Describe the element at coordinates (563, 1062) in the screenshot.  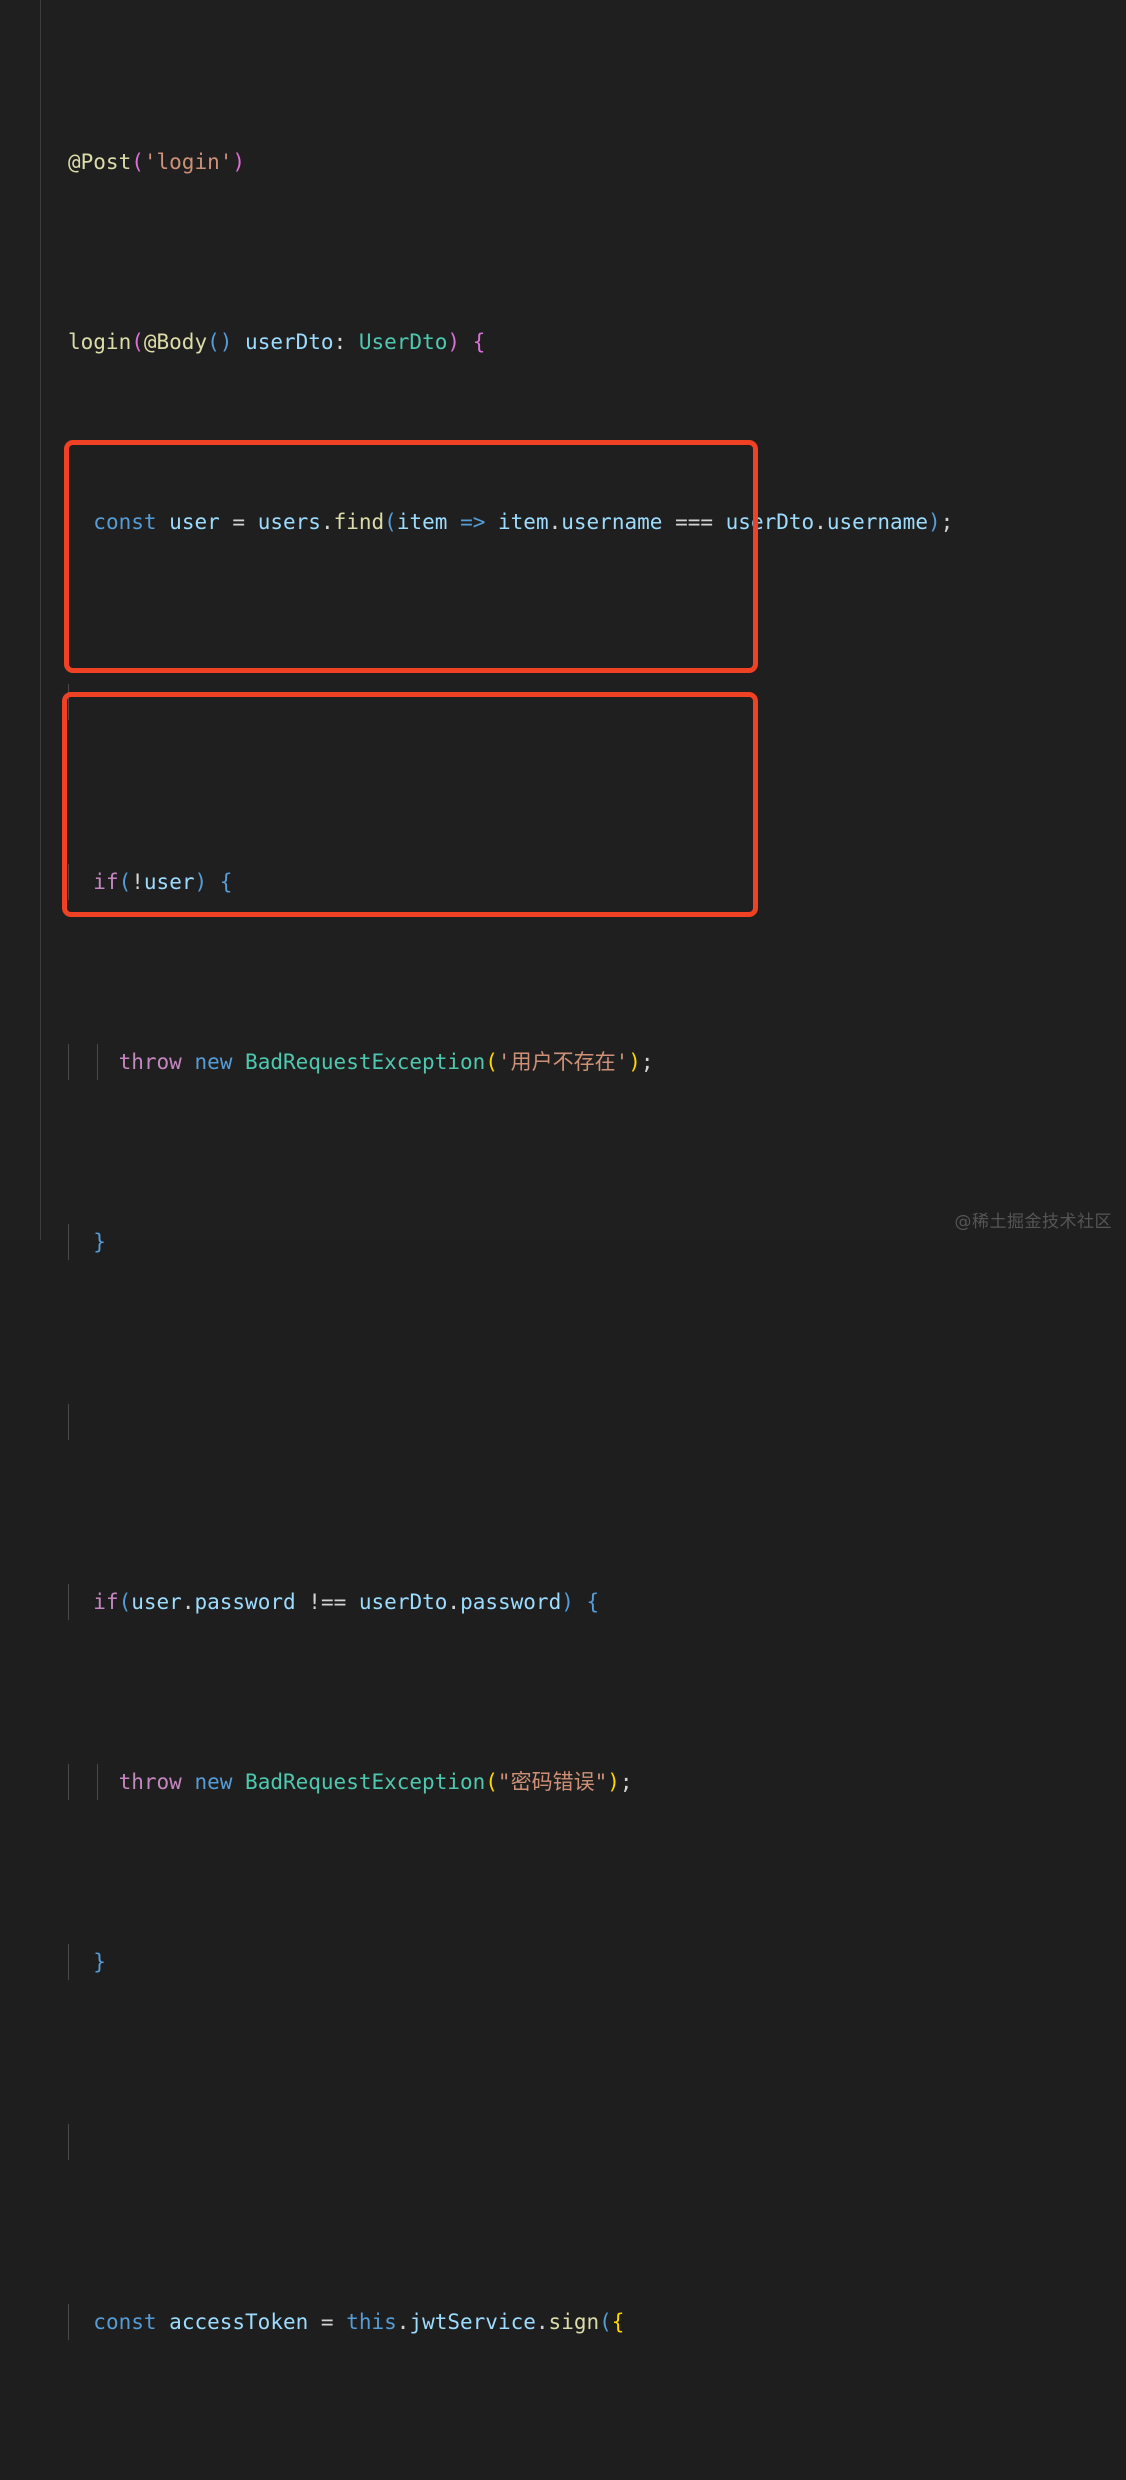
I see `token-string-user-not-exist: '用户不存在'` at that location.